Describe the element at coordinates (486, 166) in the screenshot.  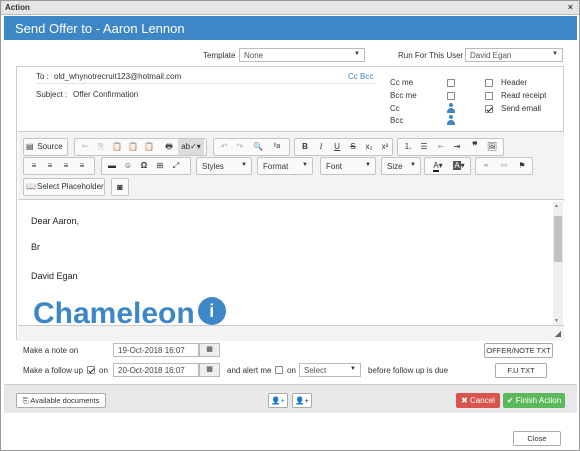
I see `link-icon: ⚭` at that location.